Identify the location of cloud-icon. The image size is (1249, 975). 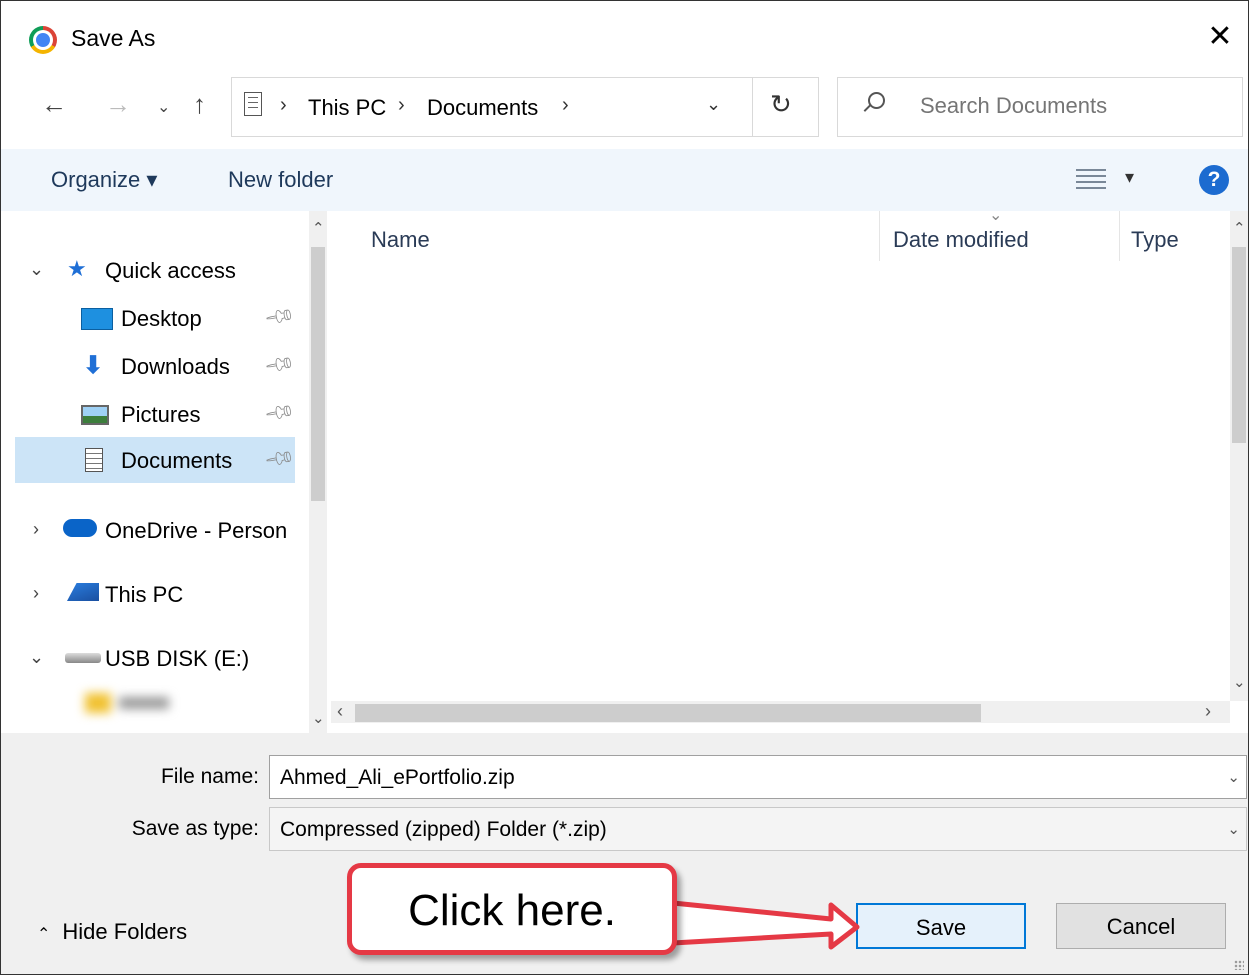
(80, 528).